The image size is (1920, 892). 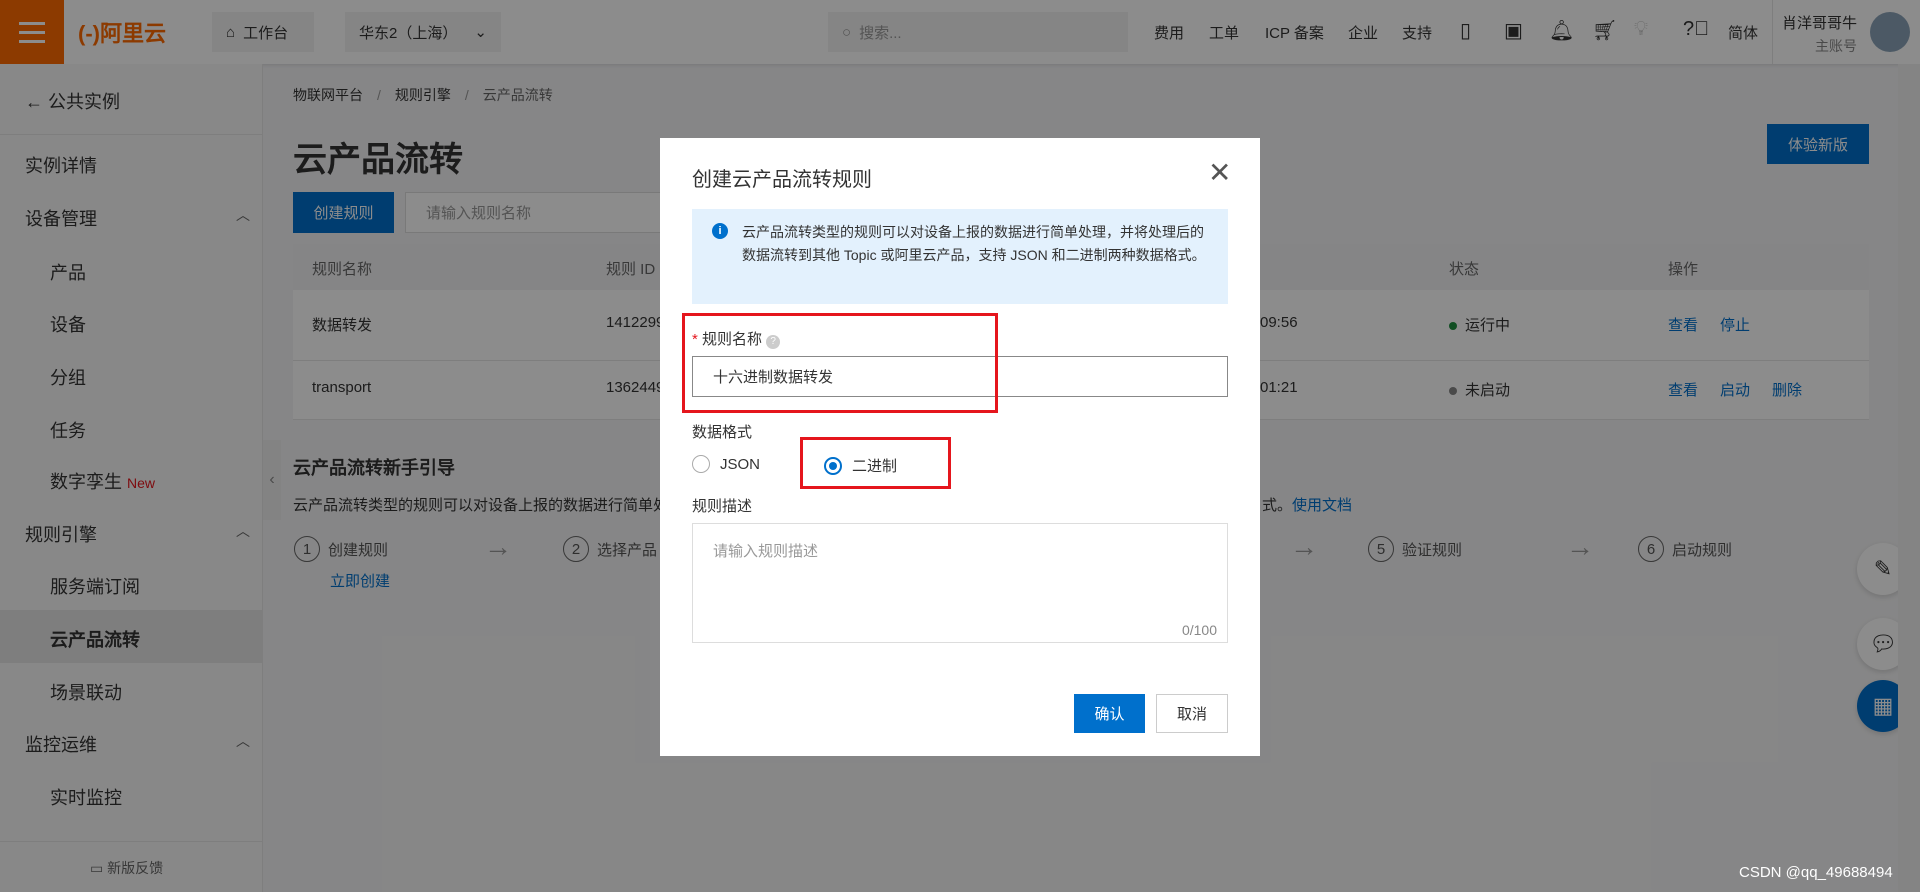 What do you see at coordinates (722, 506) in the screenshot?
I see `description-label: 规则描述` at bounding box center [722, 506].